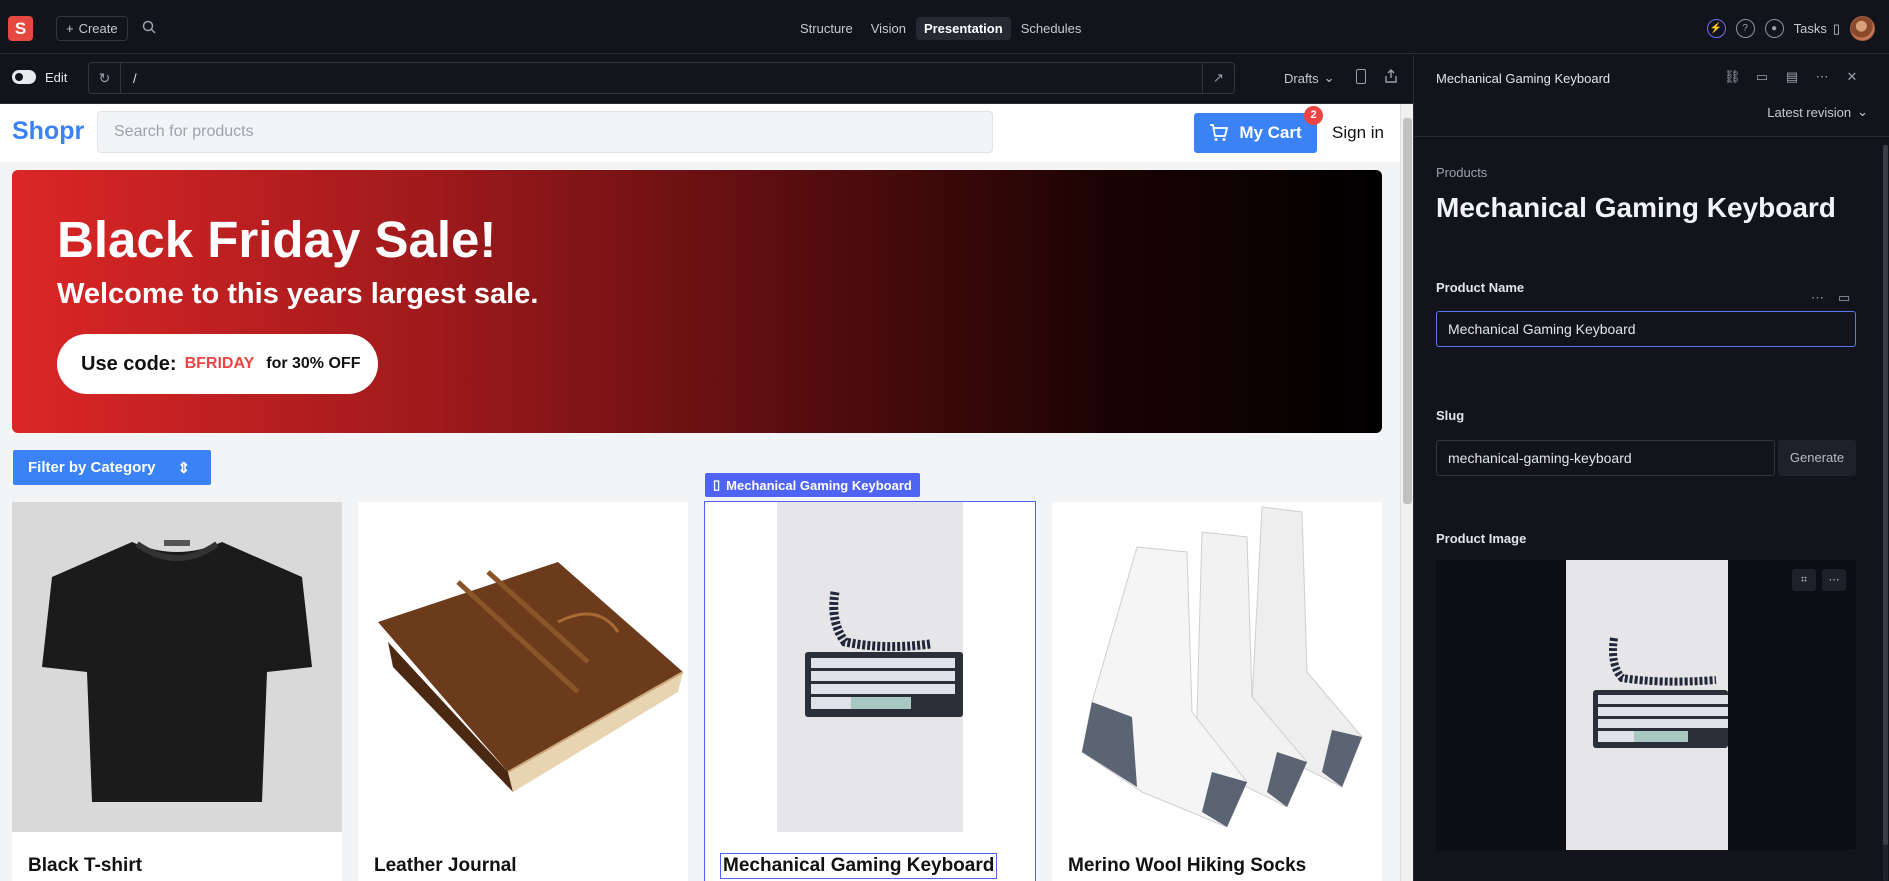  Describe the element at coordinates (1732, 77) in the screenshot. I see `link-icon: ⛓` at that location.